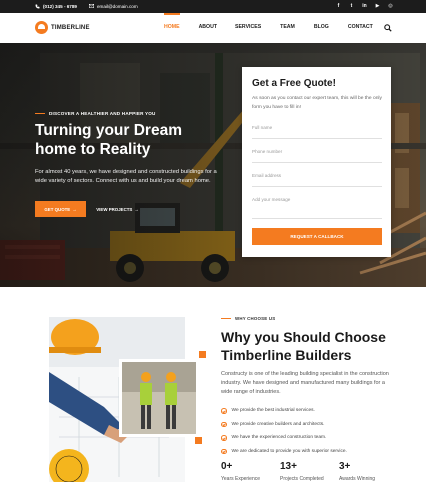 Image resolution: width=426 pixels, height=482 pixels. I want to click on site-logo: TIMBERLINE, so click(62, 27).